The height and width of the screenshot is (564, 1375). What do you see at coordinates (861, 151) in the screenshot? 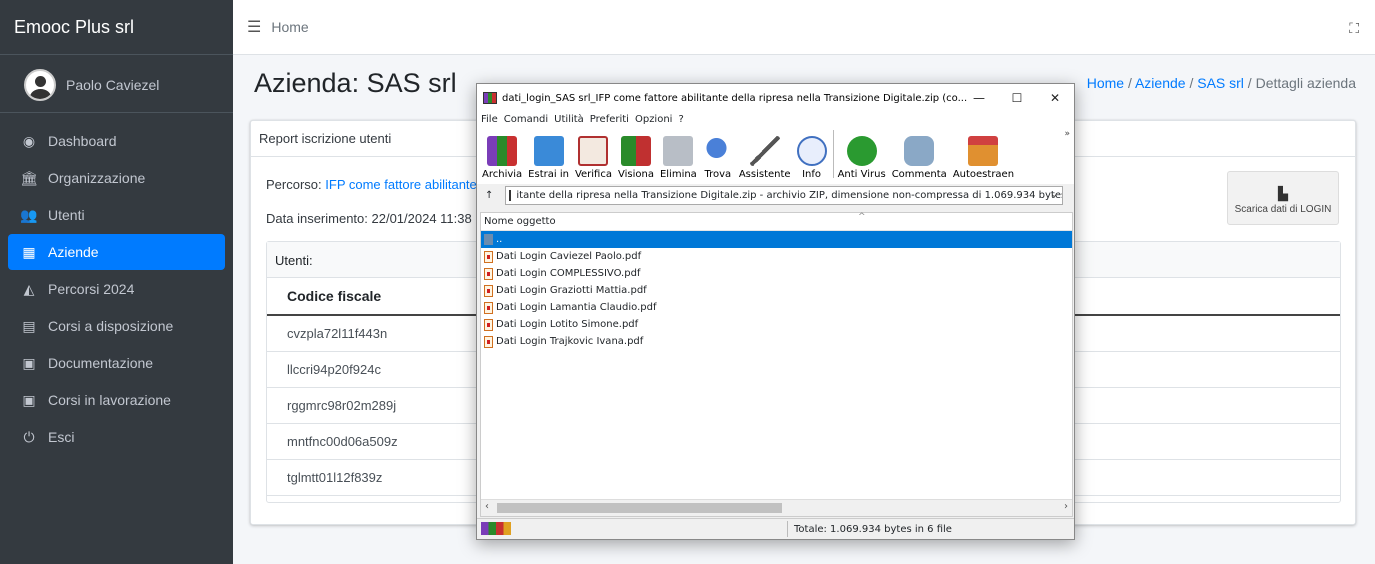
I see `antivirus-bug-icon` at bounding box center [861, 151].